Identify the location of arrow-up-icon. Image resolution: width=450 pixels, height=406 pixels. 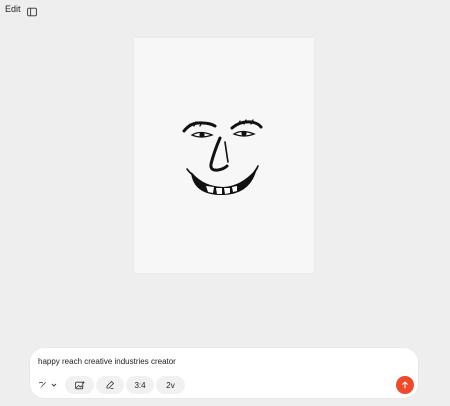
(405, 385).